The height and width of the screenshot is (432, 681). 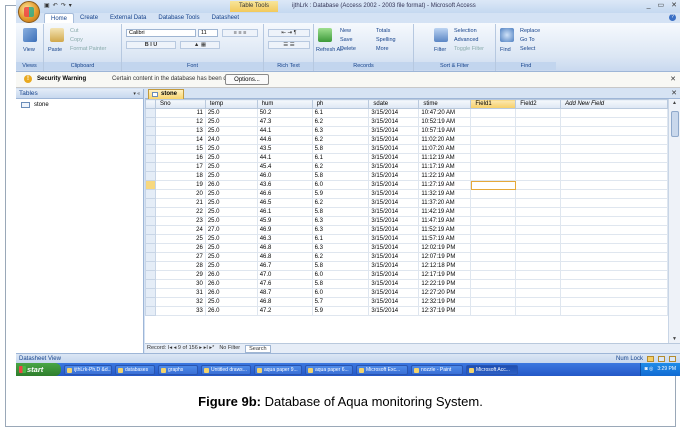 What do you see at coordinates (289, 45) in the screenshot?
I see `list-buttons: ☰ ☰` at bounding box center [289, 45].